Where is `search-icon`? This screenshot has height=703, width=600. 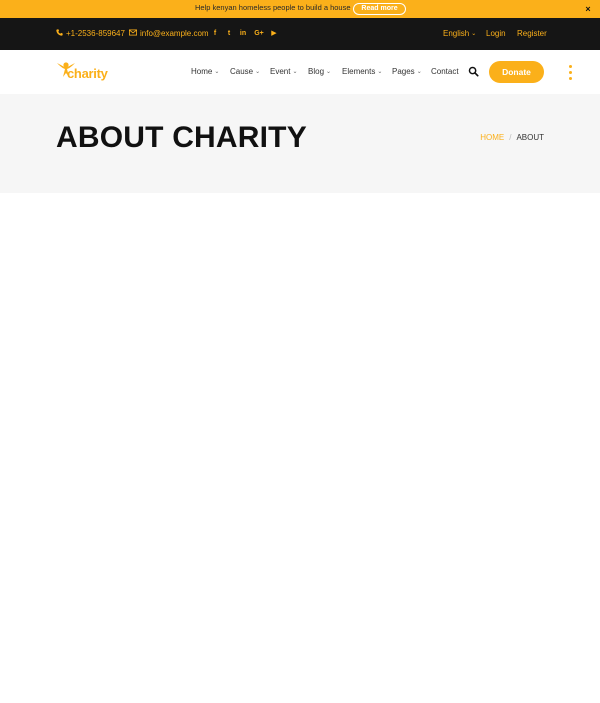 search-icon is located at coordinates (473, 71).